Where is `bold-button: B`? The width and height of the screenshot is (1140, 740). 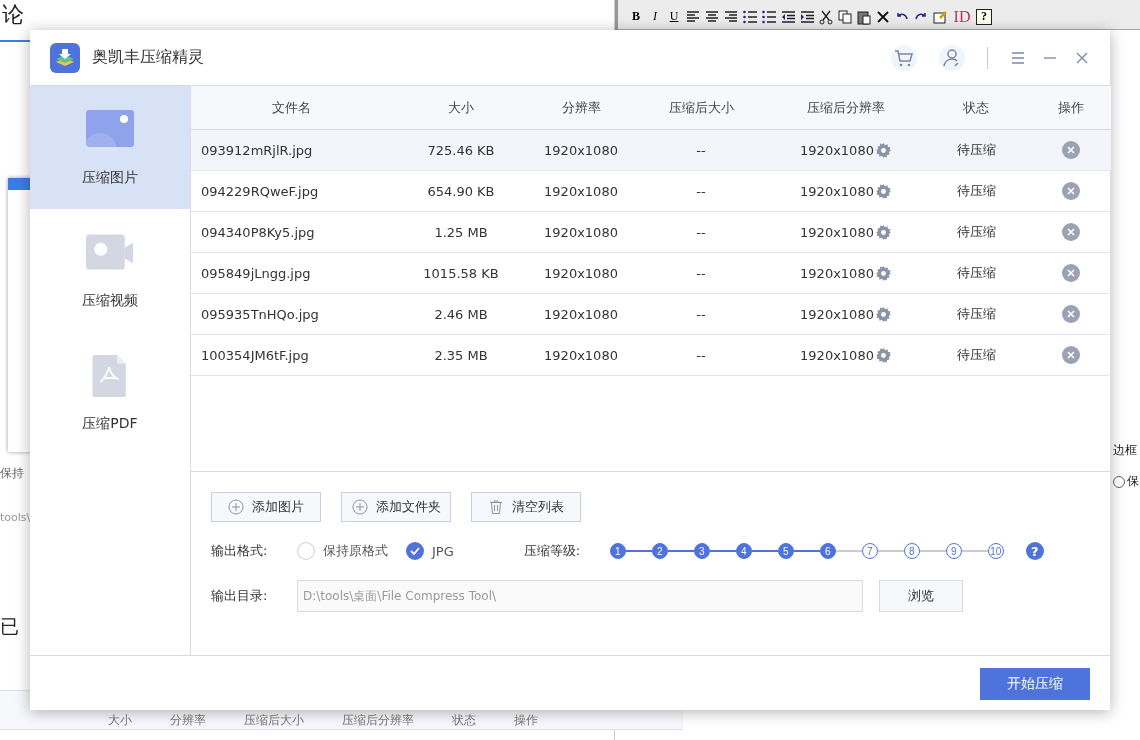
bold-button: B is located at coordinates (636, 16).